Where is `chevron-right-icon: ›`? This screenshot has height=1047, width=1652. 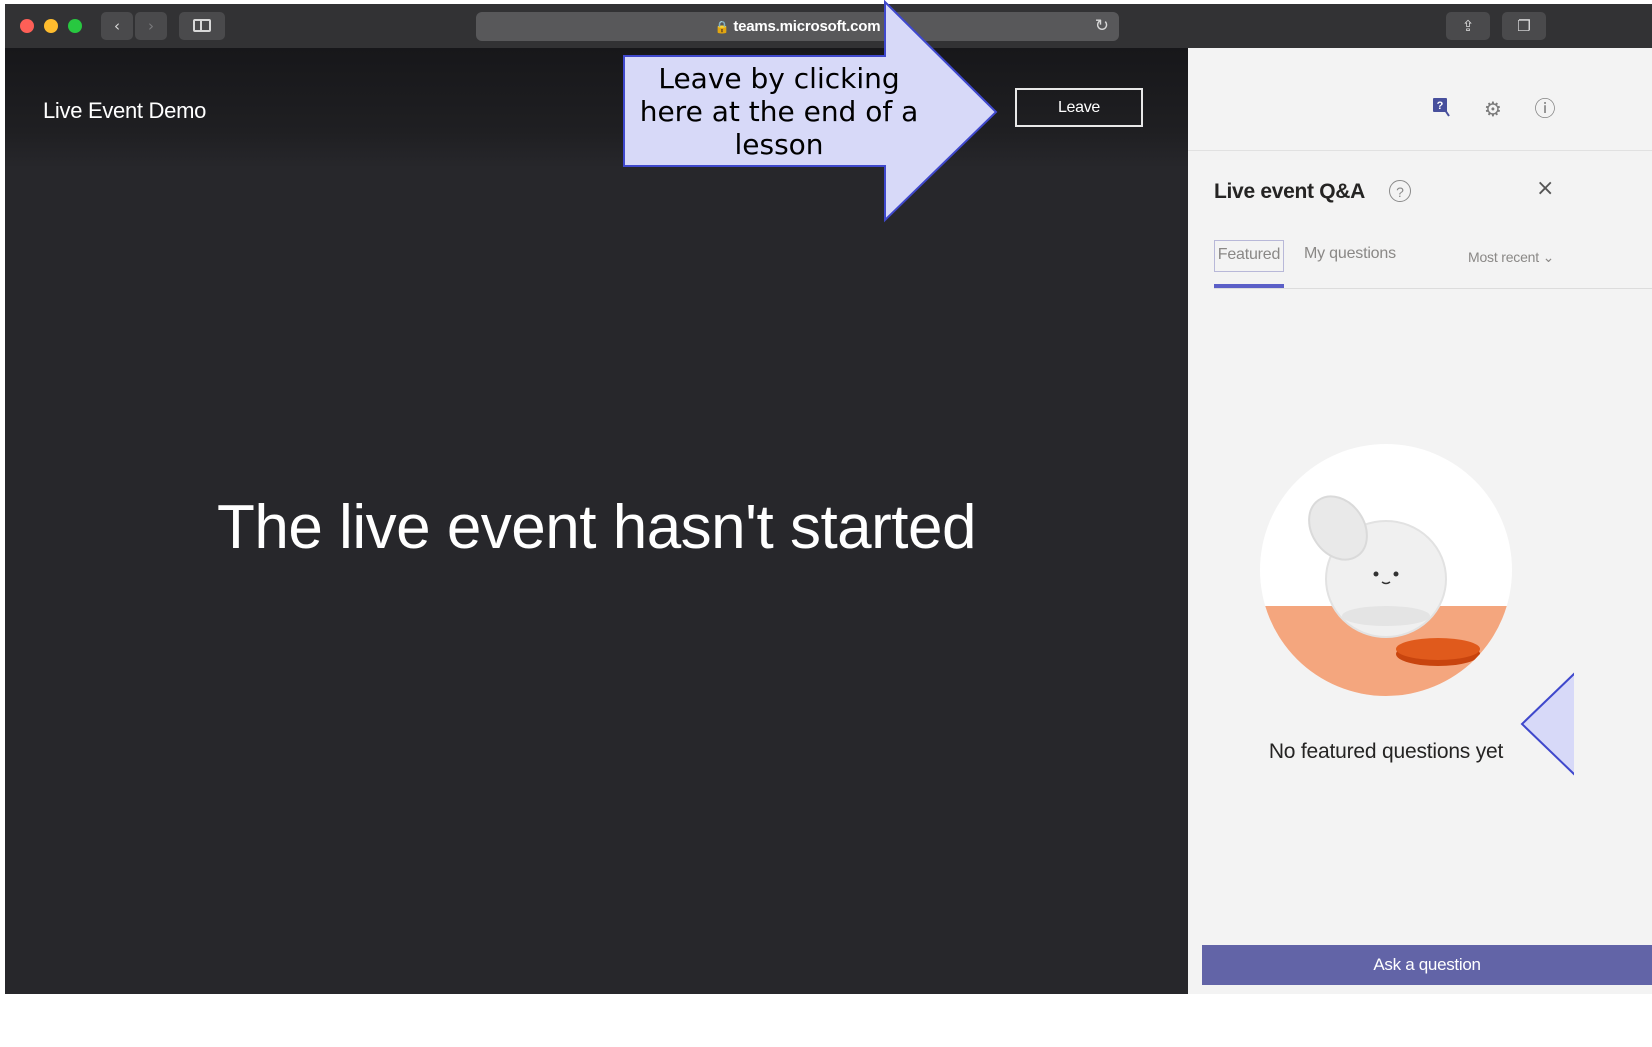
chevron-right-icon: › is located at coordinates (151, 26).